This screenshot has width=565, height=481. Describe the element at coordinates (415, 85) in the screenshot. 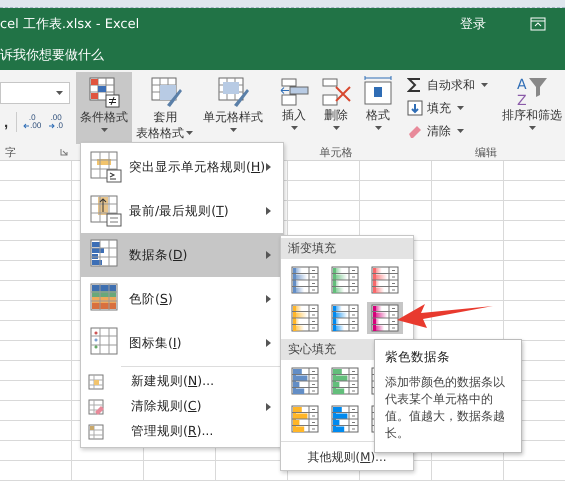

I see `sigma-icon` at that location.